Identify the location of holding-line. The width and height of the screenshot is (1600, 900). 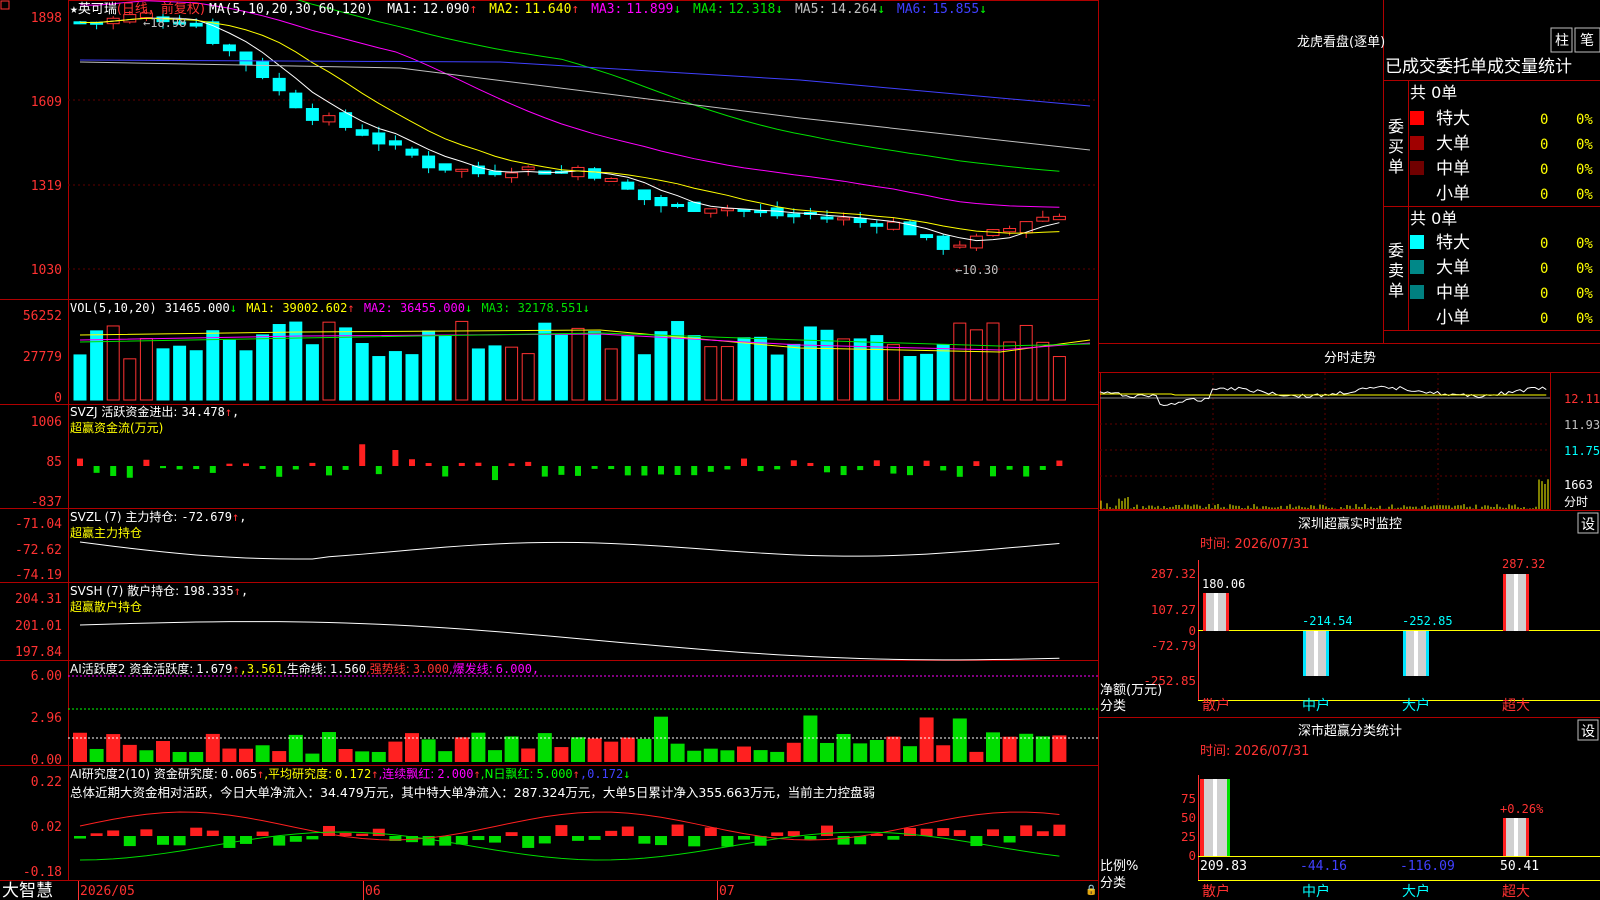
(569, 550).